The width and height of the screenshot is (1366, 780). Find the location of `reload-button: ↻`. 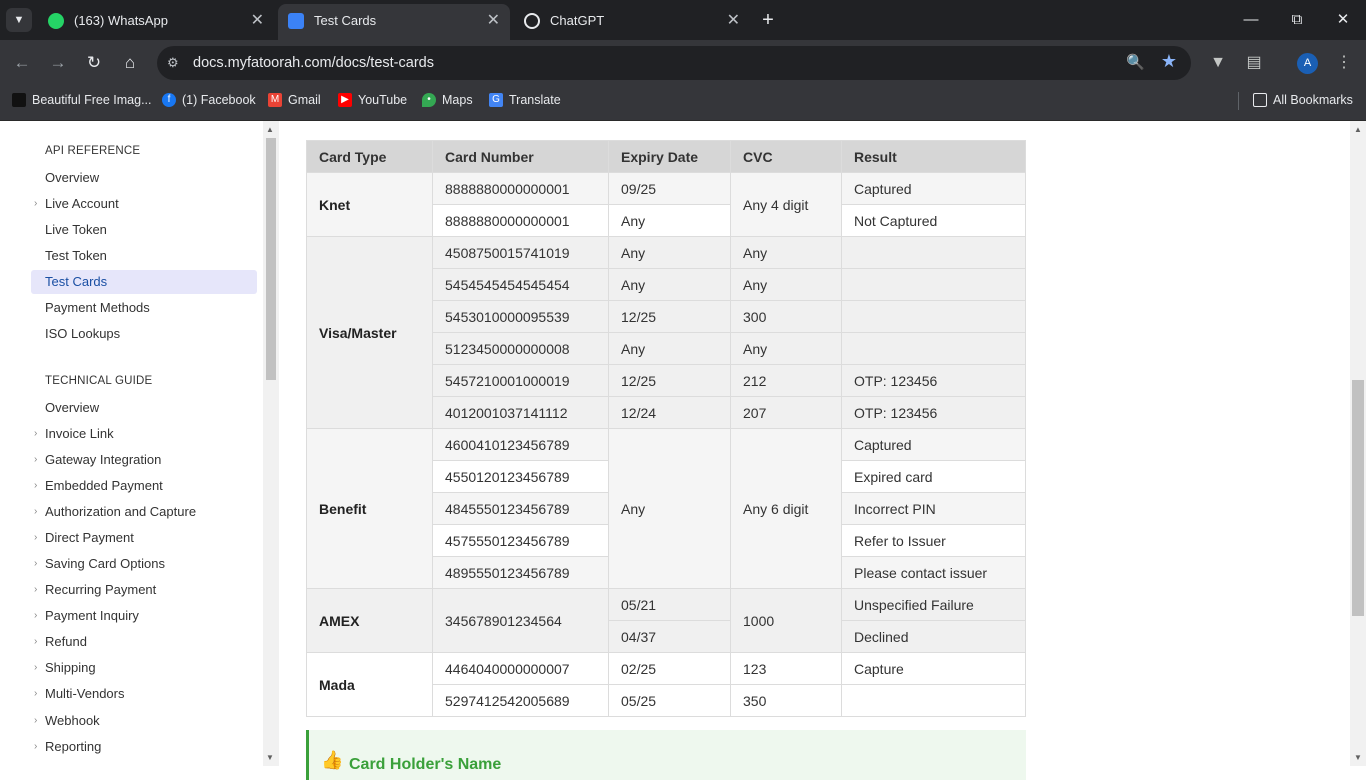

reload-button: ↻ is located at coordinates (94, 63).